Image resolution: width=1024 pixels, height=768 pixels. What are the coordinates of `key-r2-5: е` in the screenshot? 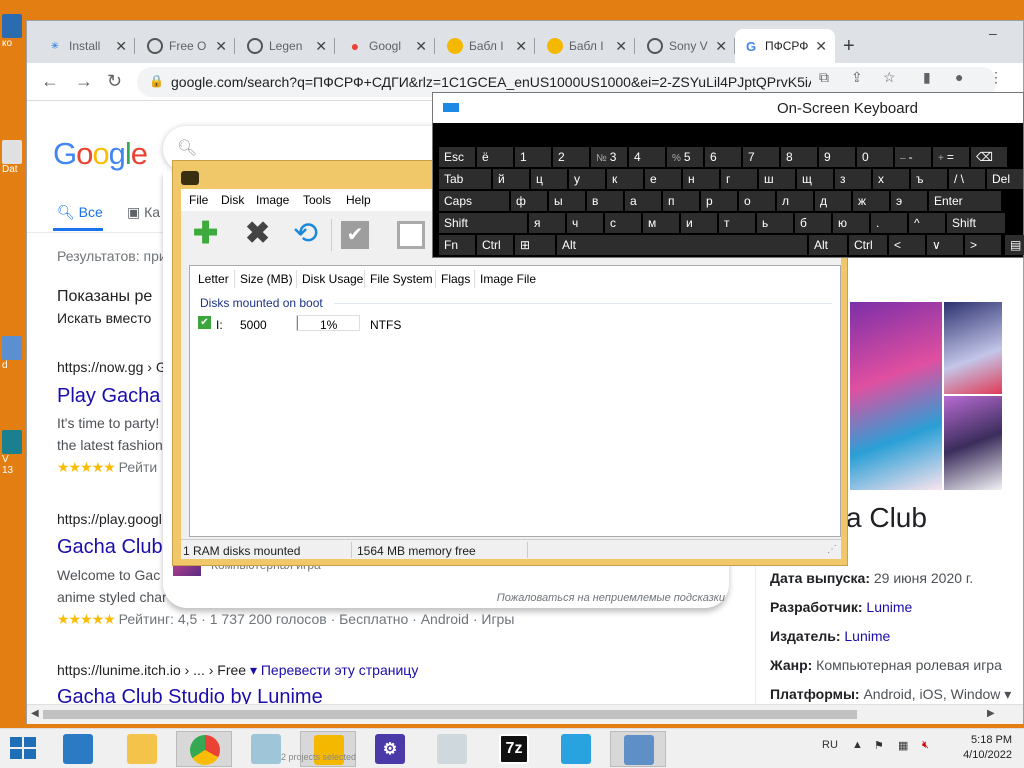 It's located at (663, 179).